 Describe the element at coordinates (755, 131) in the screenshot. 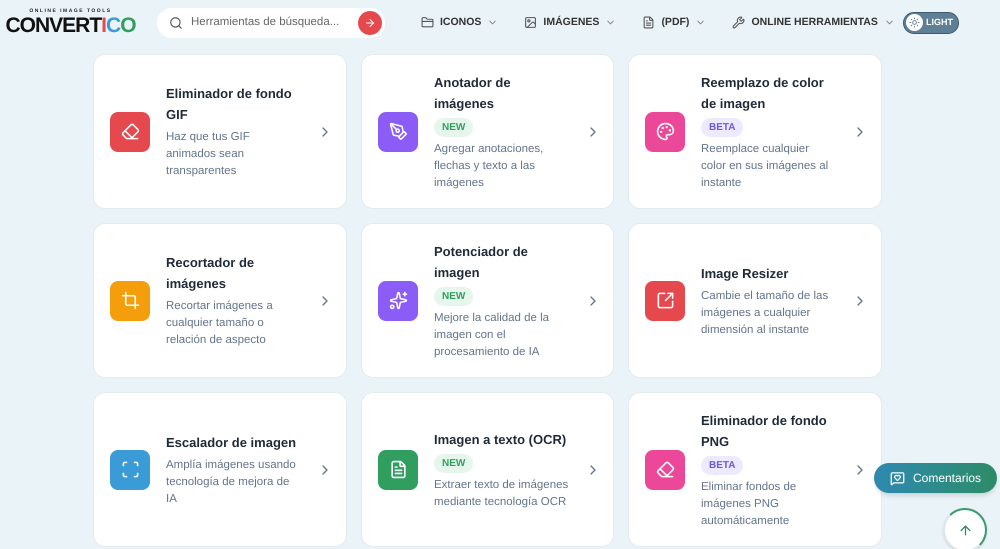

I see `tool-card: Reemplazo de color de imagen BETA Reemplace cualquier color en sus imágenes al instante` at that location.